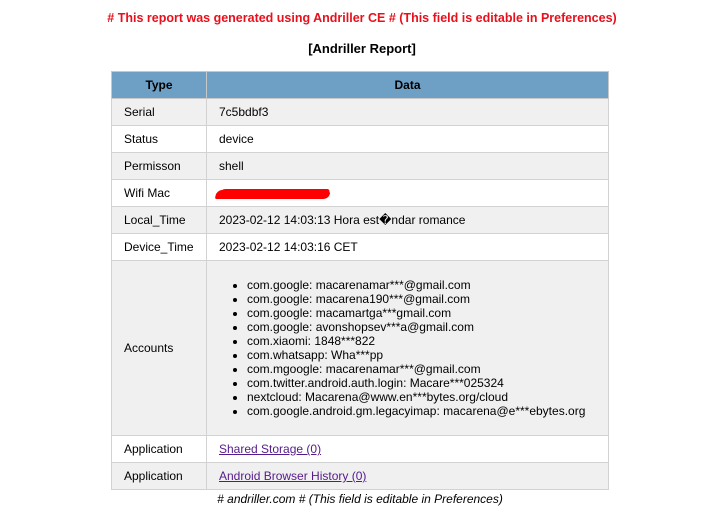 The image size is (724, 531). I want to click on table-row-status: Status device, so click(360, 139).